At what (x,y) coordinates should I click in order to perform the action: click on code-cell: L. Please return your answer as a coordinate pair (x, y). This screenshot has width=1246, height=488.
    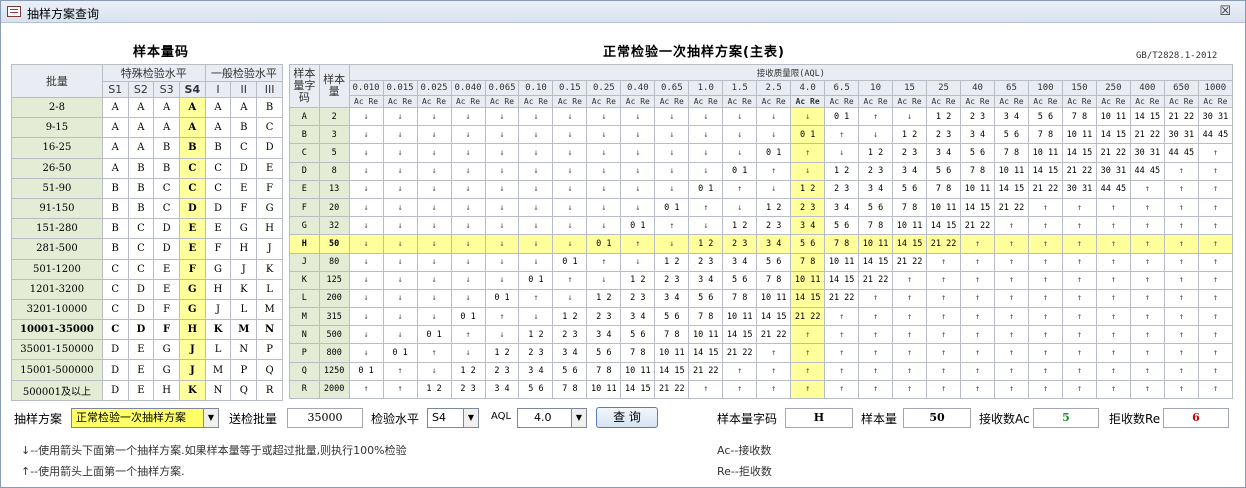
    Looking at the image, I should click on (218, 350).